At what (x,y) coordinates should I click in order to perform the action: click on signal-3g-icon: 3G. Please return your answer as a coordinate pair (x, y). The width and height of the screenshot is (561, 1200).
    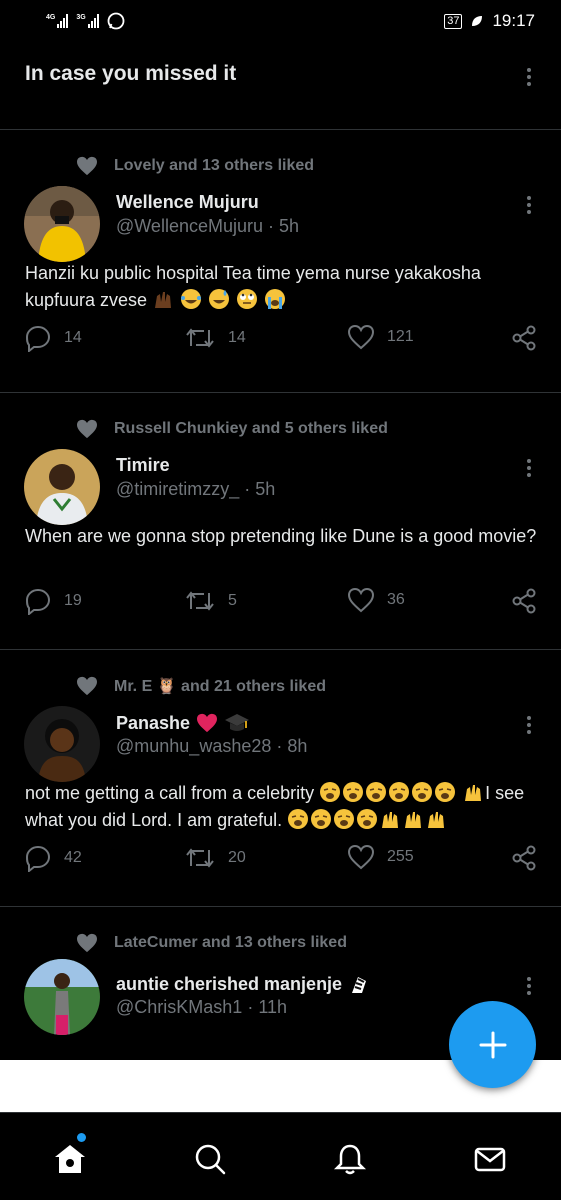
    Looking at the image, I should click on (87, 21).